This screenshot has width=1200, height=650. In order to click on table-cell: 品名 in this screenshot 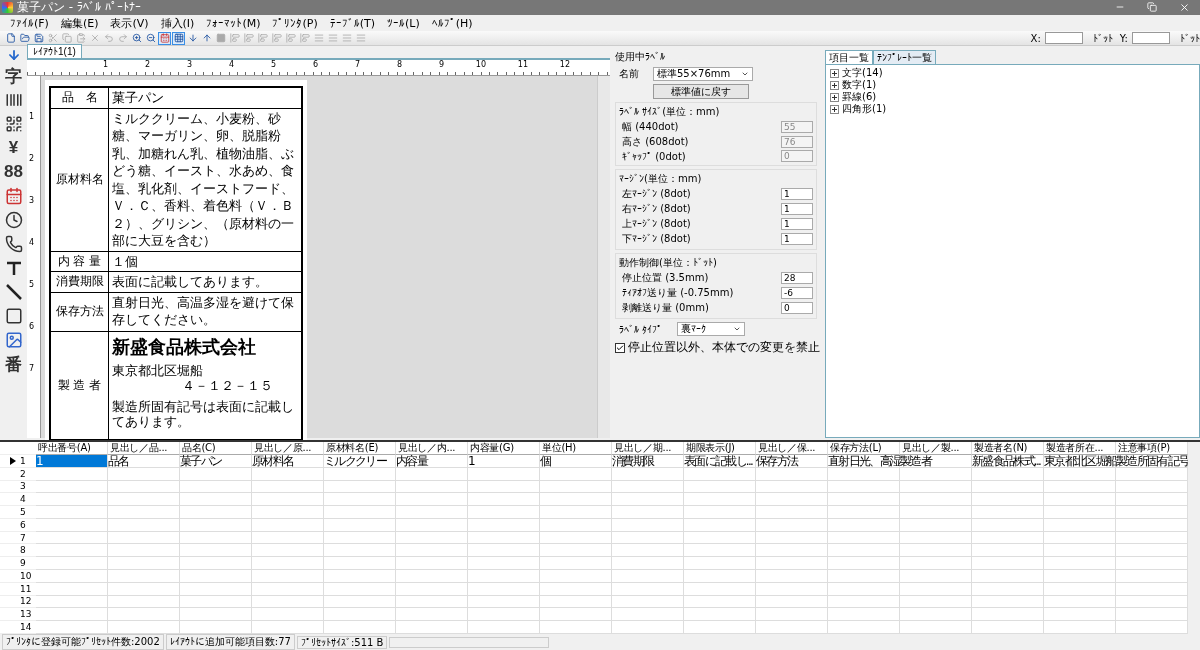, I will do `click(144, 461)`.